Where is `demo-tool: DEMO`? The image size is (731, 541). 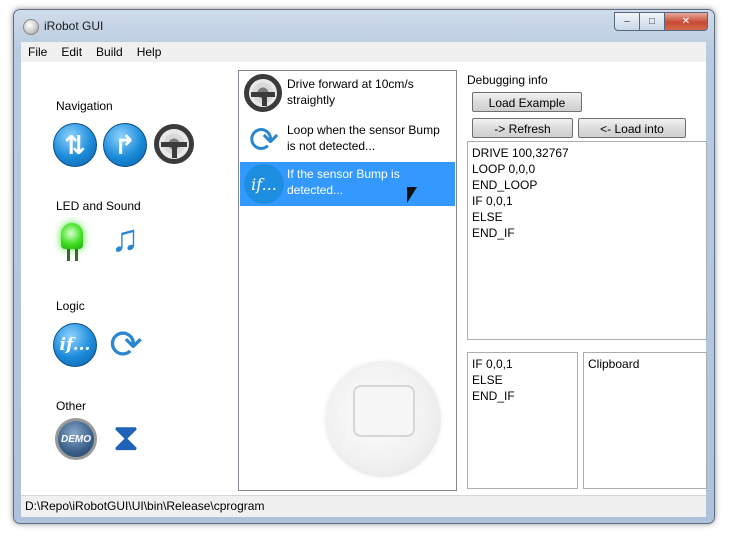 demo-tool: DEMO is located at coordinates (77, 440).